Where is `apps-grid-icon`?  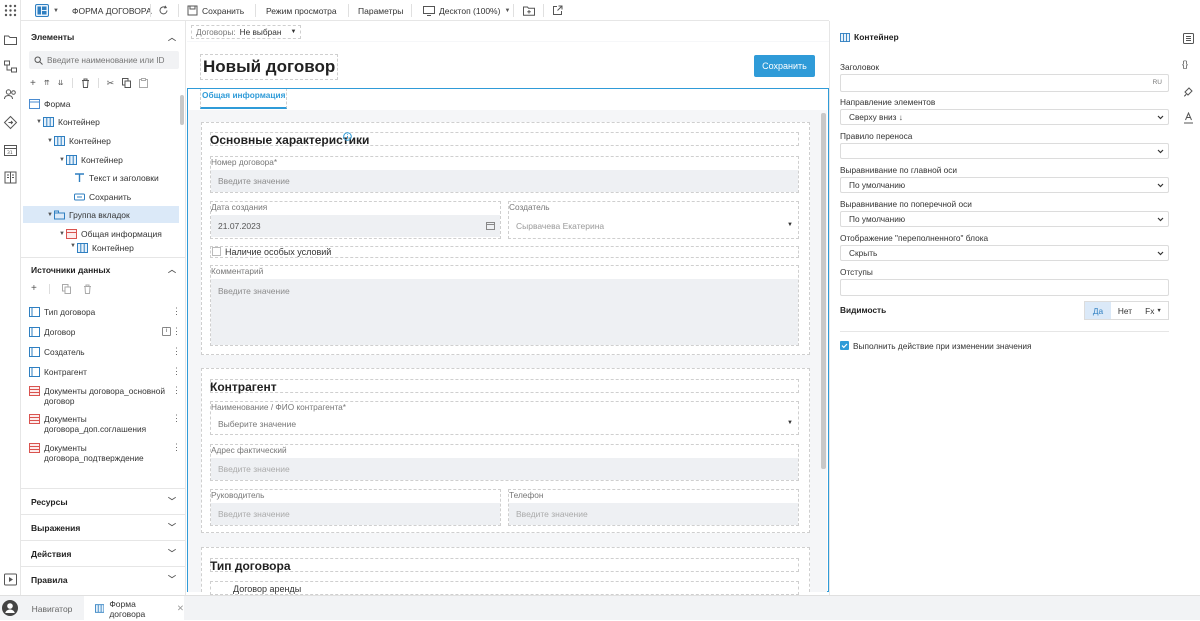
apps-grid-icon is located at coordinates (10, 10).